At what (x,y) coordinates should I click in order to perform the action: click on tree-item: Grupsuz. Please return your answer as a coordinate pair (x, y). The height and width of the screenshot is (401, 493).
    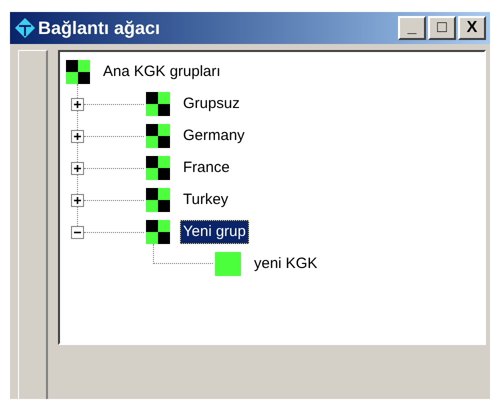
    Looking at the image, I should click on (211, 104).